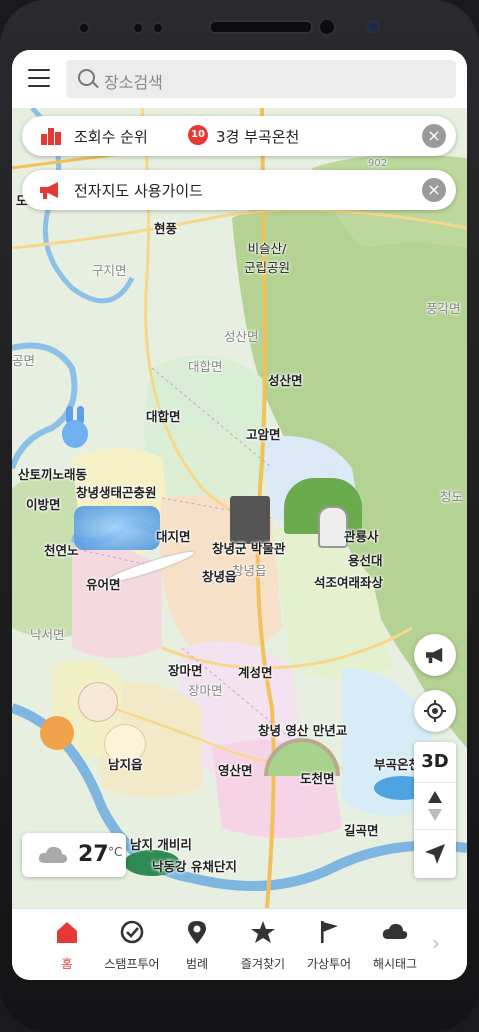 The width and height of the screenshot is (479, 1032). I want to click on place-label: 계성면, so click(255, 672).